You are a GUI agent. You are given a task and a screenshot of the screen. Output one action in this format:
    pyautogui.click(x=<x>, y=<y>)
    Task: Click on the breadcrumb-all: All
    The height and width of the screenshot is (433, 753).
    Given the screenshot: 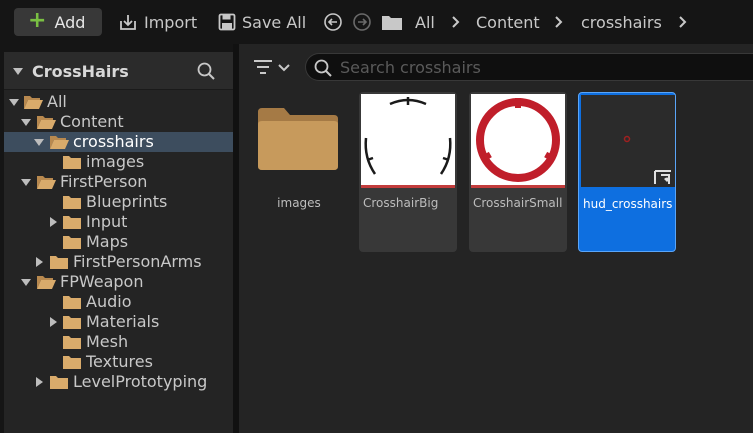 What is the action you would take?
    pyautogui.click(x=425, y=22)
    